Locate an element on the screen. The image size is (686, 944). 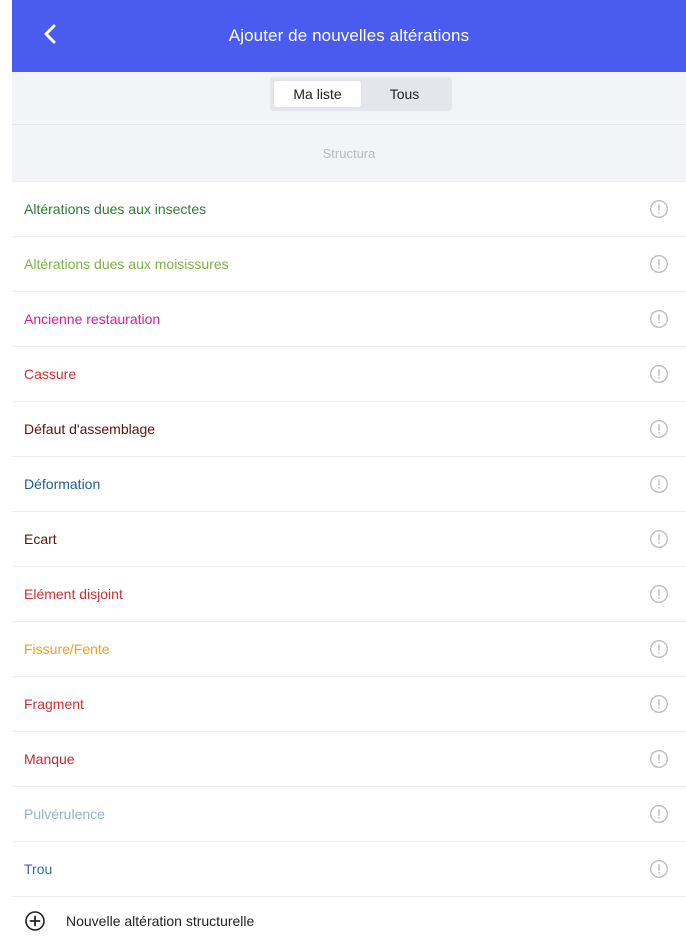
list-item: Manque is located at coordinates (349, 759).